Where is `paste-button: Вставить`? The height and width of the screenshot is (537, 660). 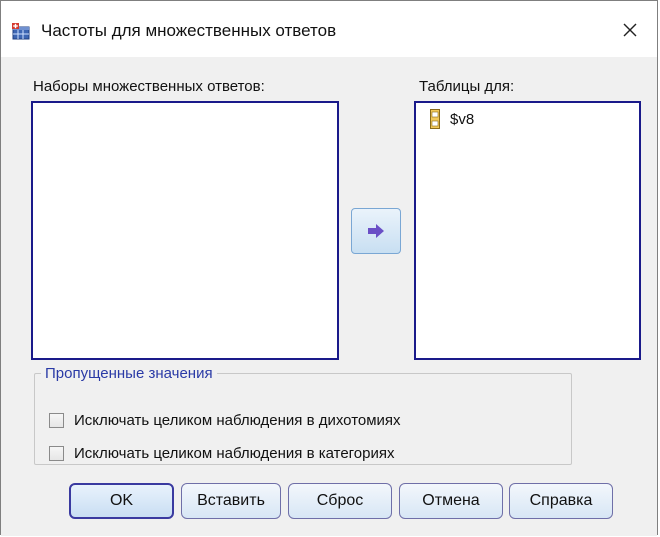
paste-button: Вставить is located at coordinates (231, 501).